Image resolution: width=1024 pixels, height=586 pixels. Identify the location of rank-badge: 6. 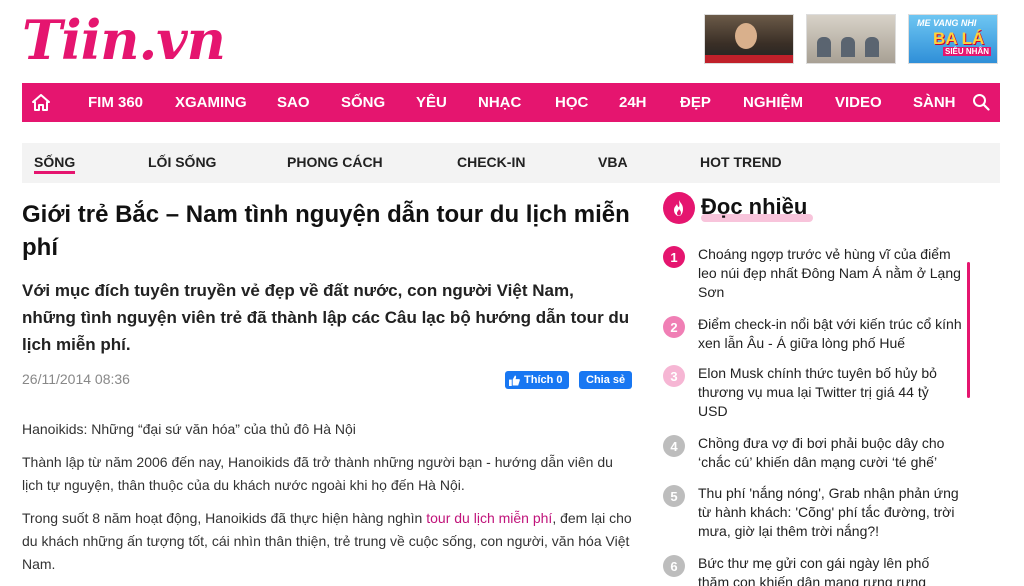
(674, 566).